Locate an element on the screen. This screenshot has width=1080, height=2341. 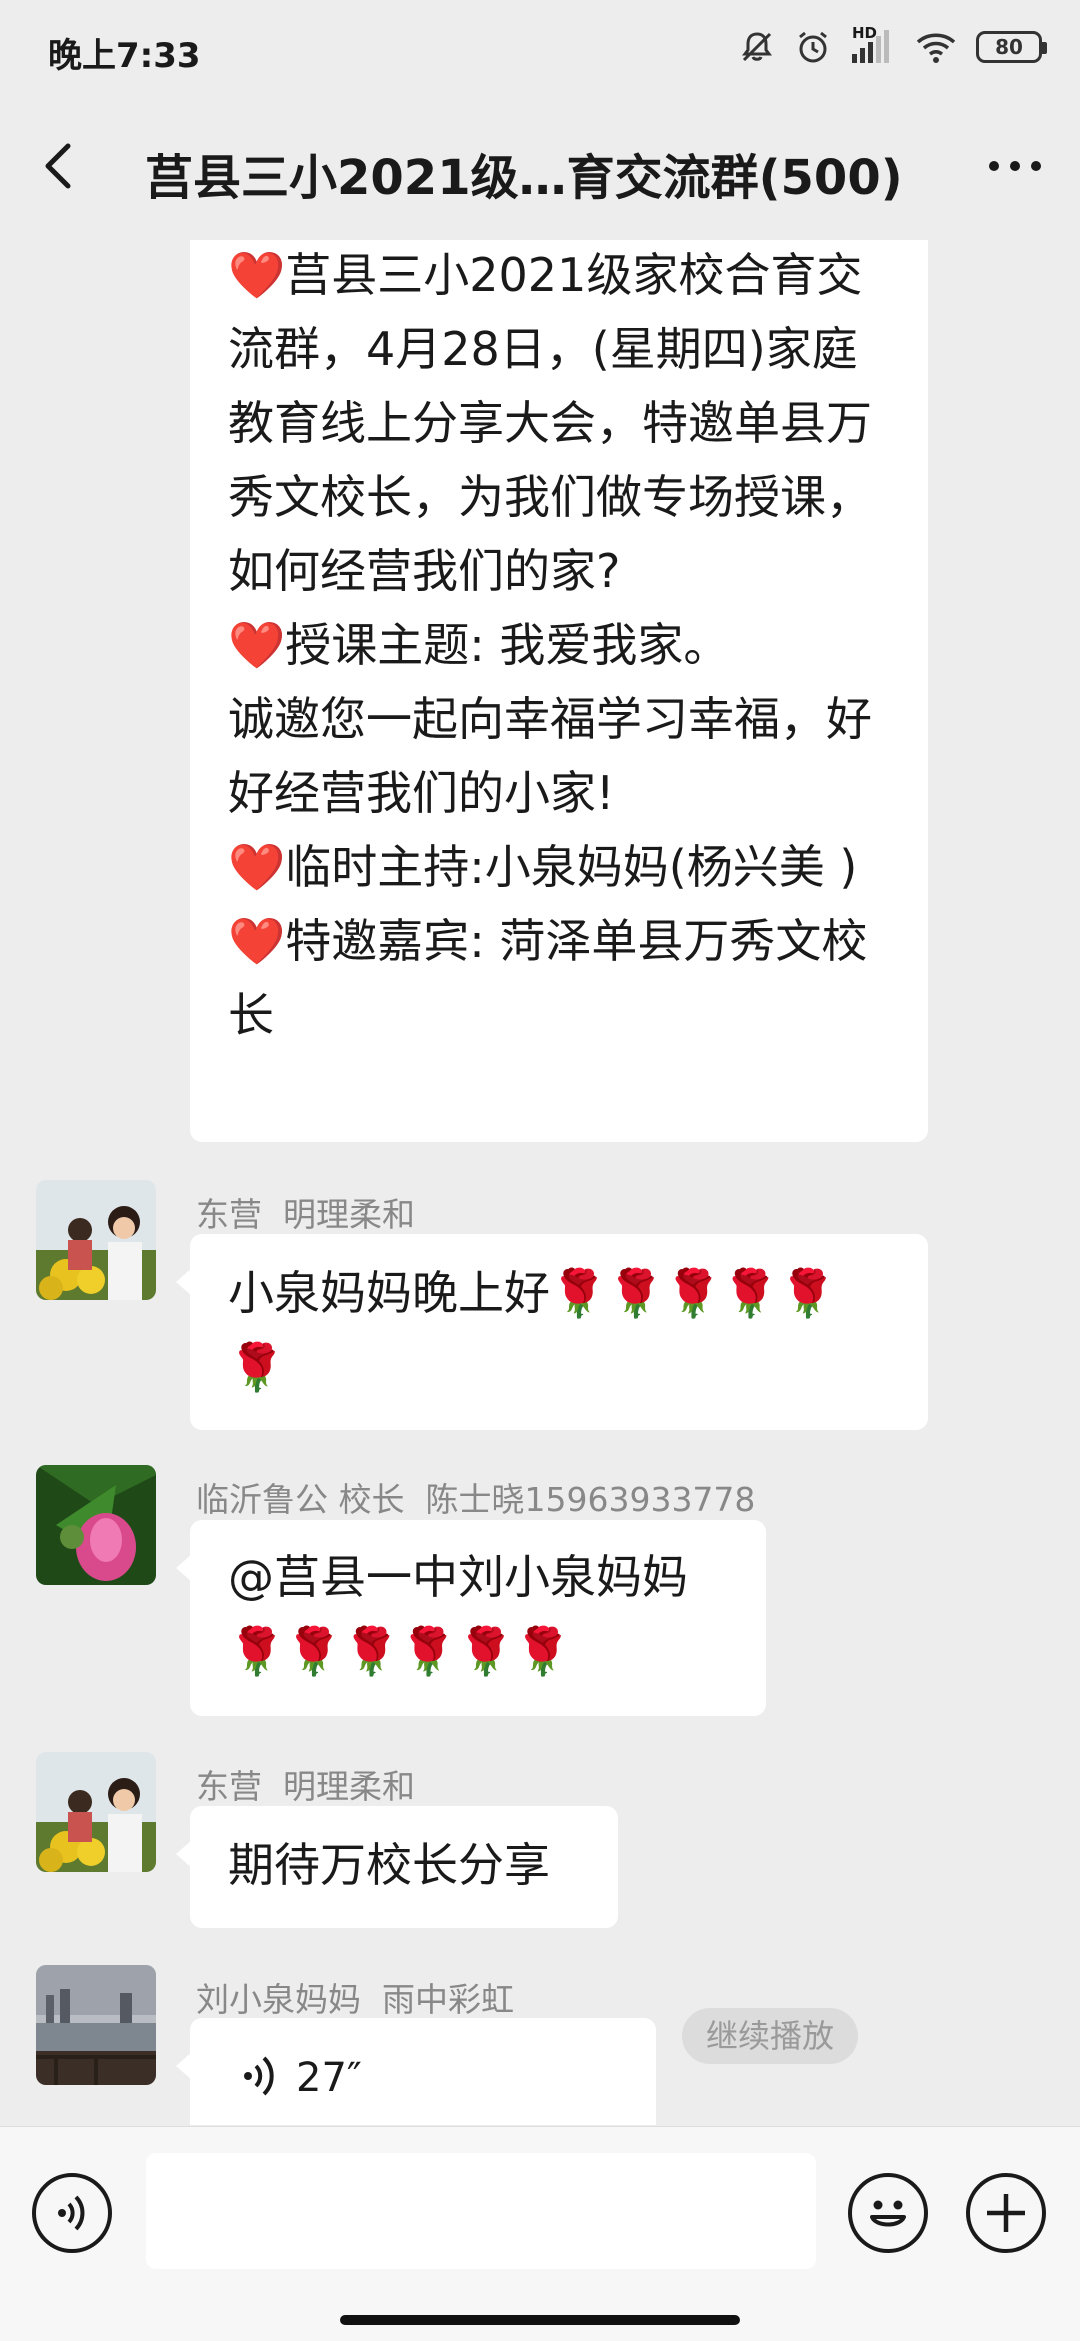
alarm-icon is located at coordinates (813, 47).